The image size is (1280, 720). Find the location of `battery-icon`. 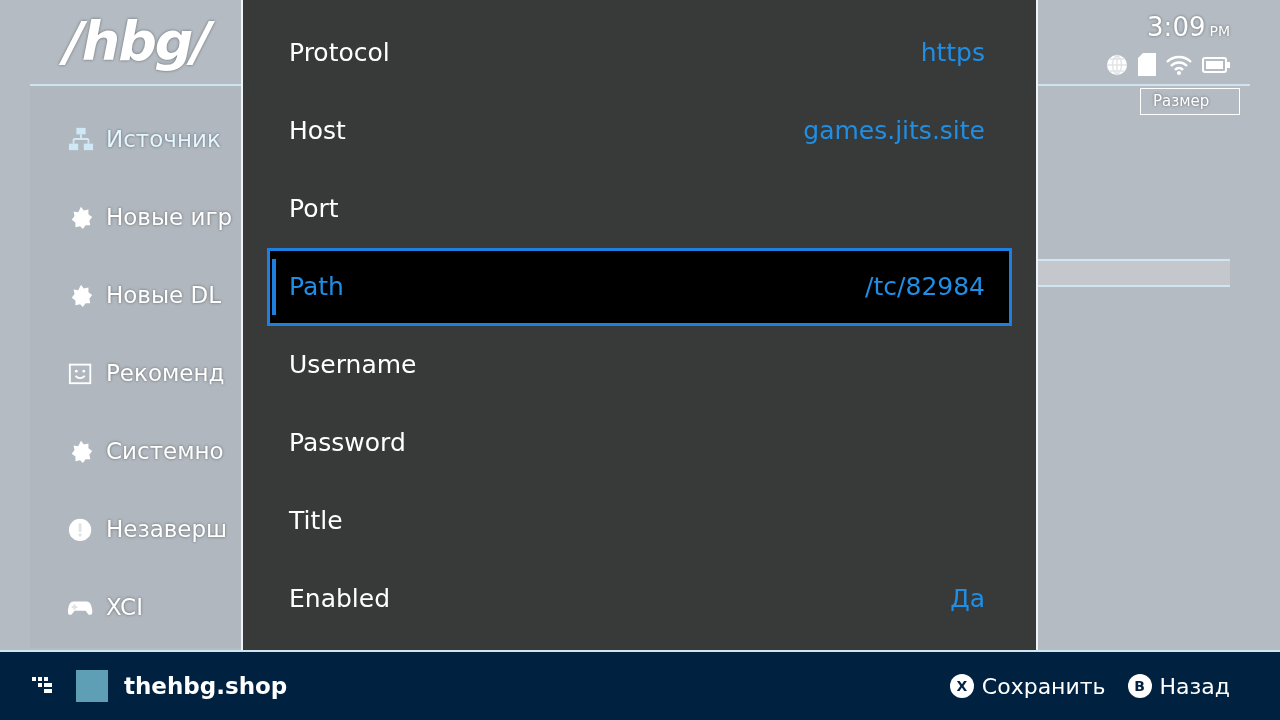

battery-icon is located at coordinates (1216, 64).